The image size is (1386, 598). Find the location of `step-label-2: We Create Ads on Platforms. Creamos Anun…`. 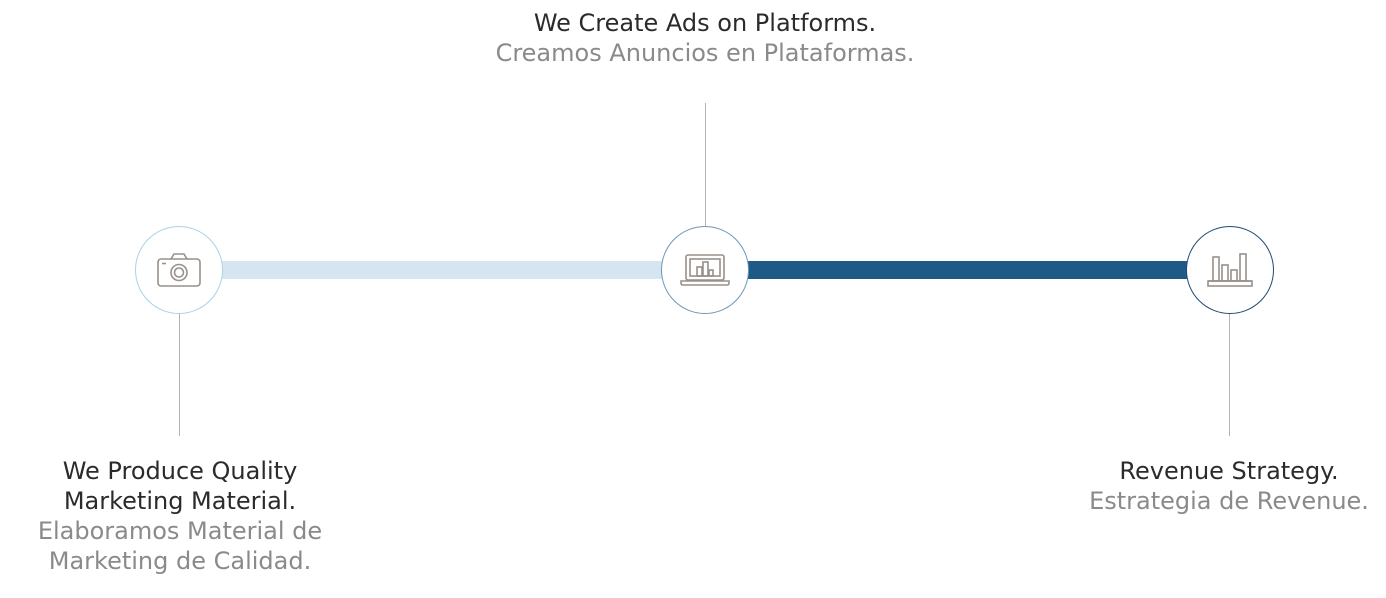

step-label-2: We Create Ads on Platforms. Creamos Anun… is located at coordinates (705, 38).